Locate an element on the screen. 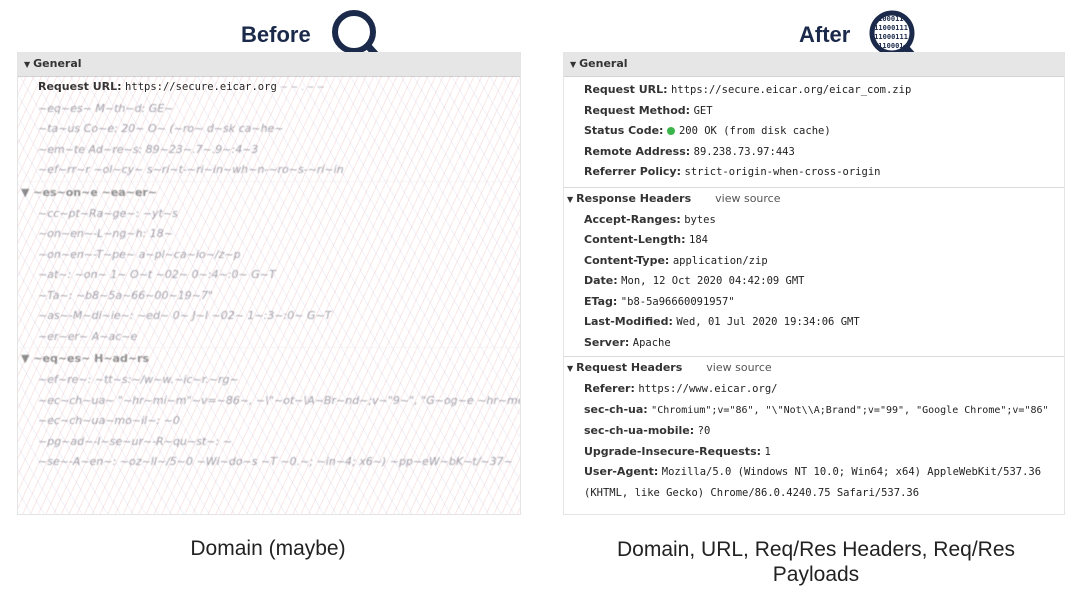 The width and height of the screenshot is (1080, 594). header-row: Status Code: 200 OK (from disk cache) is located at coordinates (814, 131).